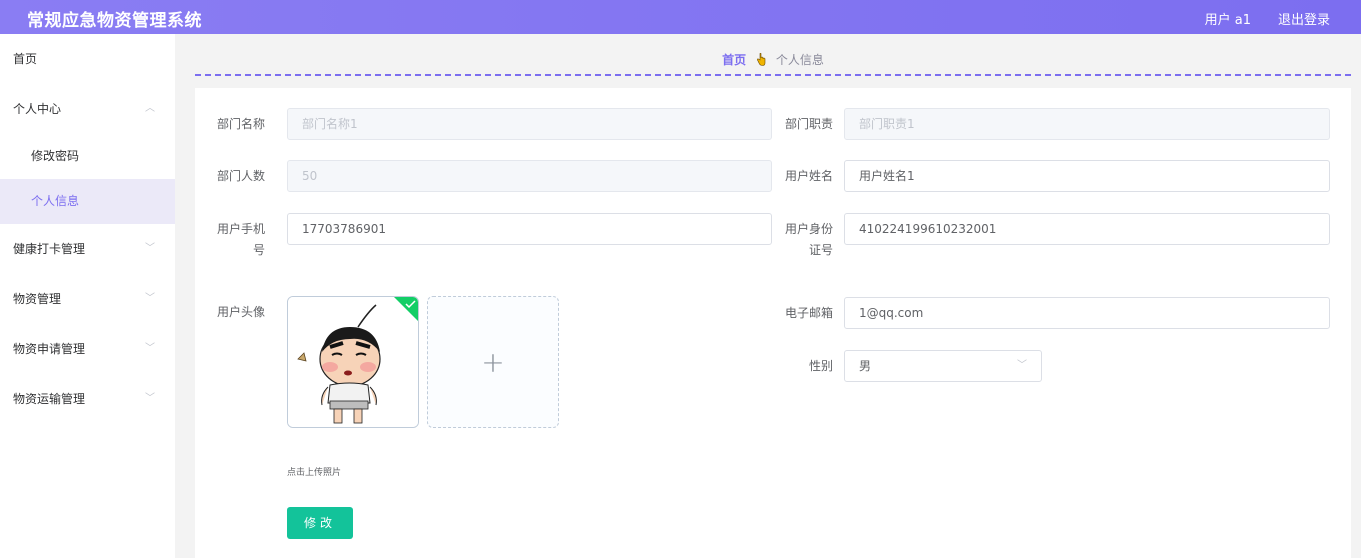 Image resolution: width=1361 pixels, height=558 pixels. Describe the element at coordinates (87, 249) in the screenshot. I see `sidebar-item-health-checkin: 健康打卡管理 ﹀` at that location.